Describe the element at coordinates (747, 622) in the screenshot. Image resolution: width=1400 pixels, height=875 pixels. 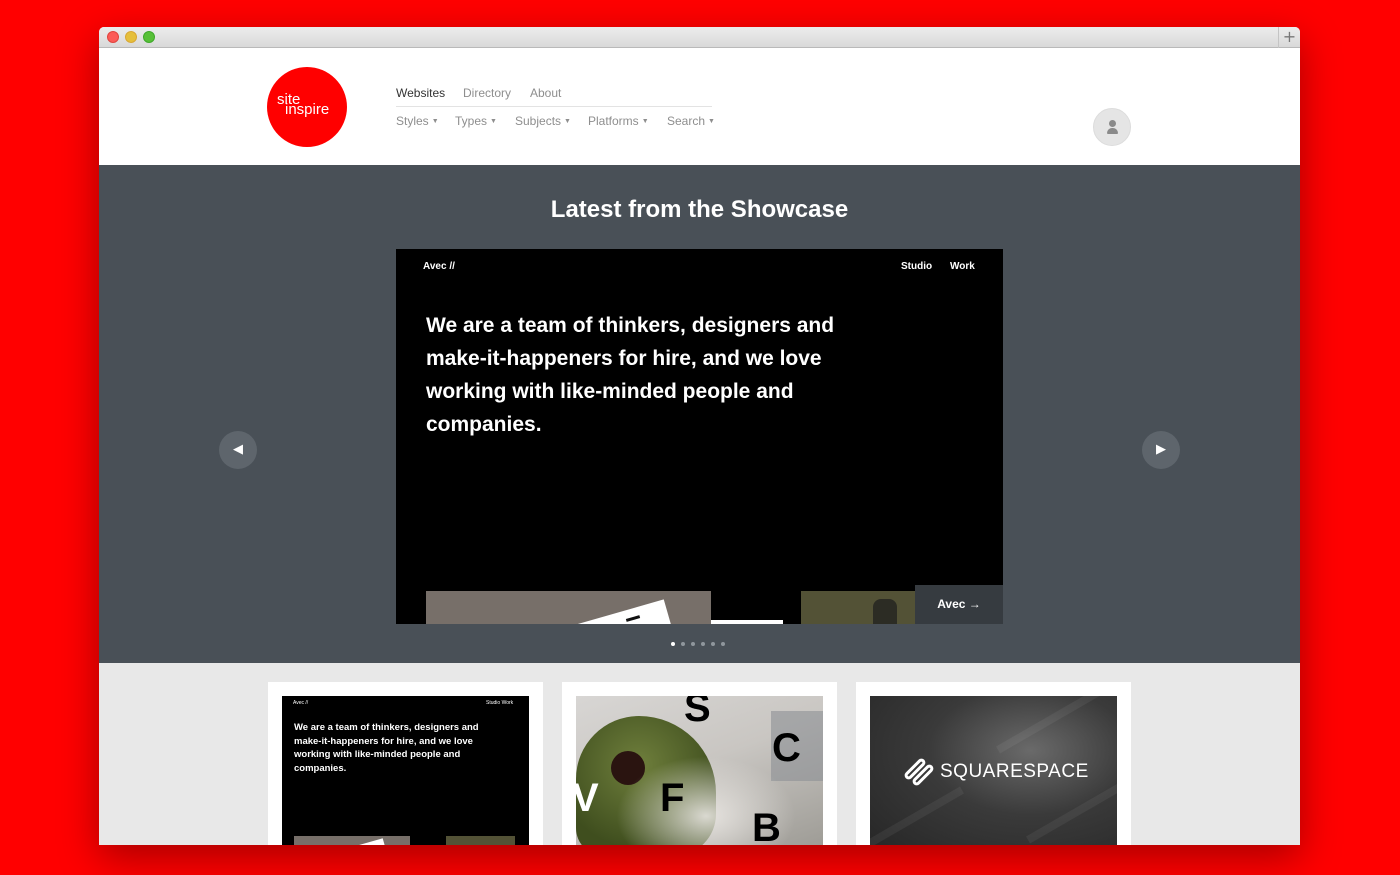
I see `slide-thumbnail-strip` at that location.